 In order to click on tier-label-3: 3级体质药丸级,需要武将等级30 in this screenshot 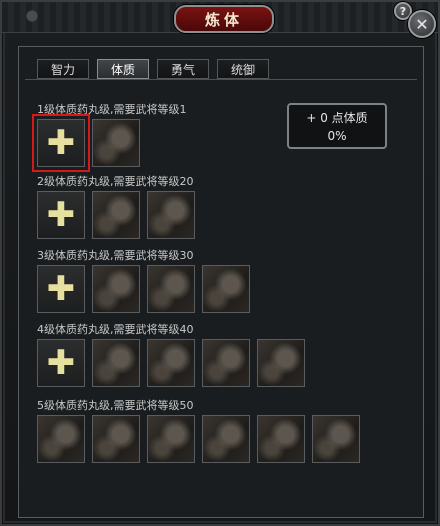, I will do `click(115, 255)`.